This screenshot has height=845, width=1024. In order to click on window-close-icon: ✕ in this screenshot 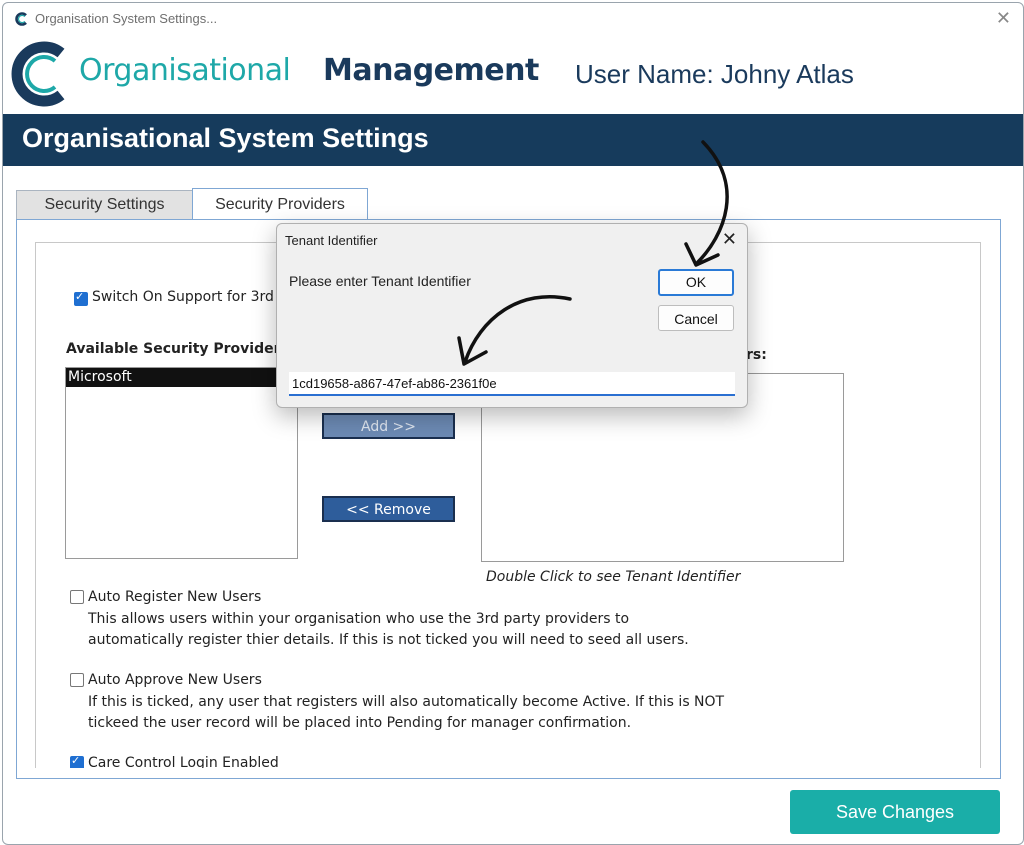, I will do `click(1003, 18)`.